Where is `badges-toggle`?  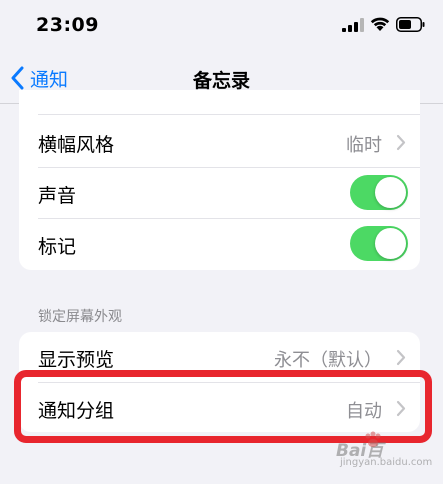 badges-toggle is located at coordinates (379, 243).